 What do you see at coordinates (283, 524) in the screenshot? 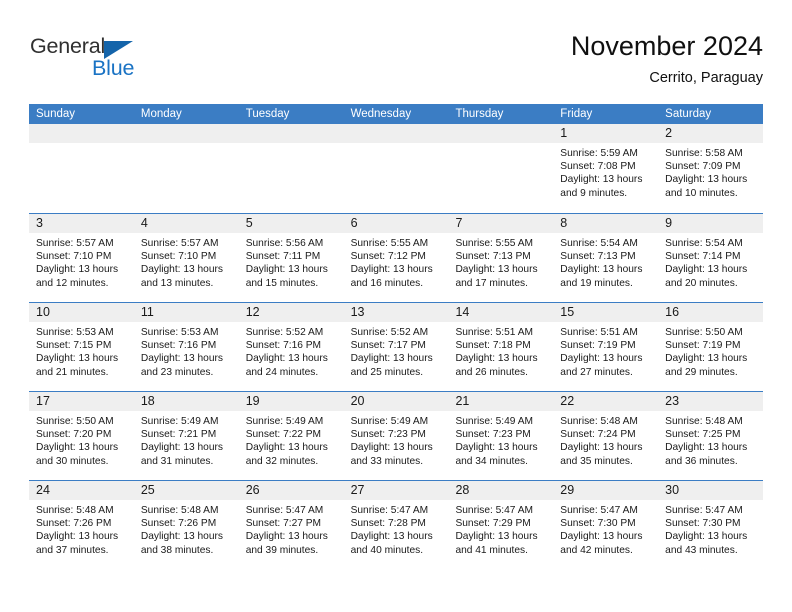
I see `sunset-text: Sunset: 7:27 PM` at bounding box center [283, 524].